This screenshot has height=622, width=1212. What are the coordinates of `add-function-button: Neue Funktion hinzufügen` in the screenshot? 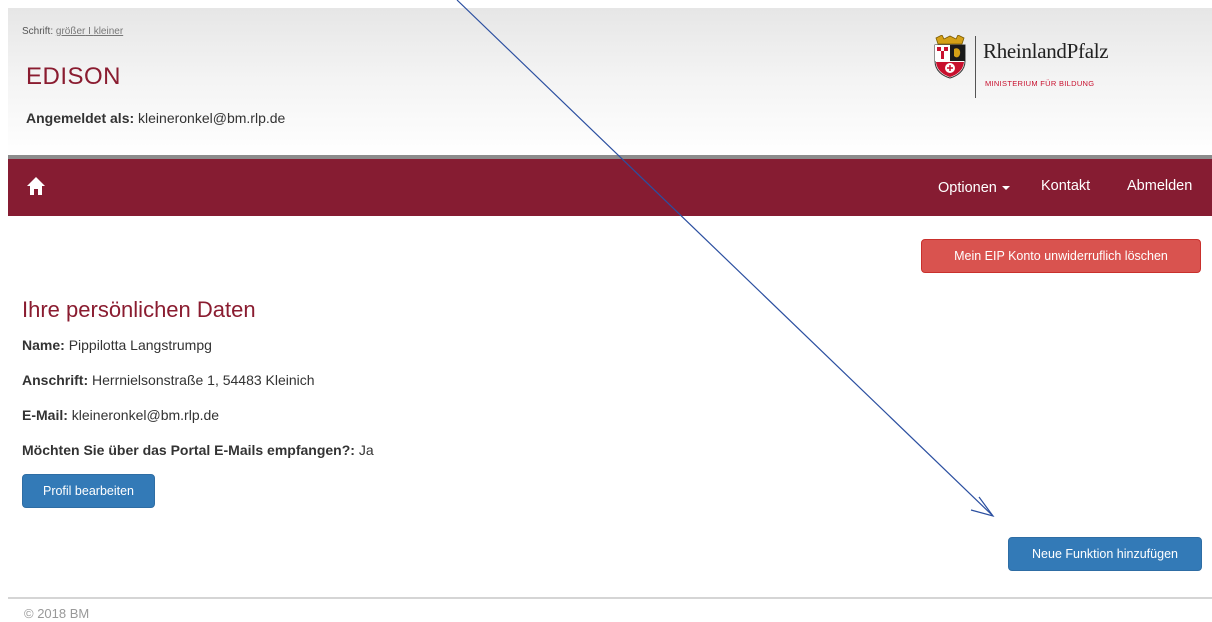 It's located at (1105, 554).